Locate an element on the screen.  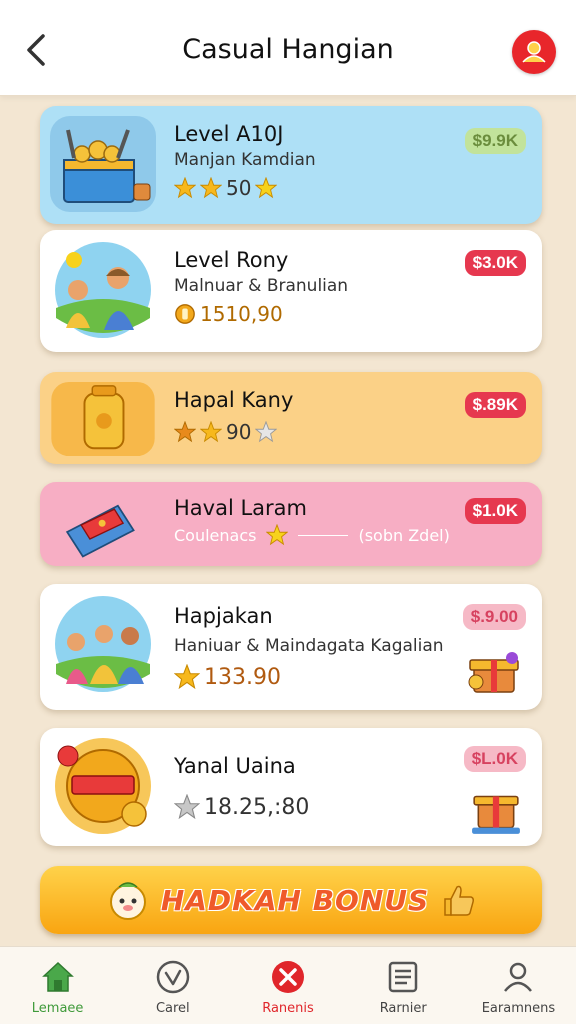
list-icon is located at coordinates (403, 977).